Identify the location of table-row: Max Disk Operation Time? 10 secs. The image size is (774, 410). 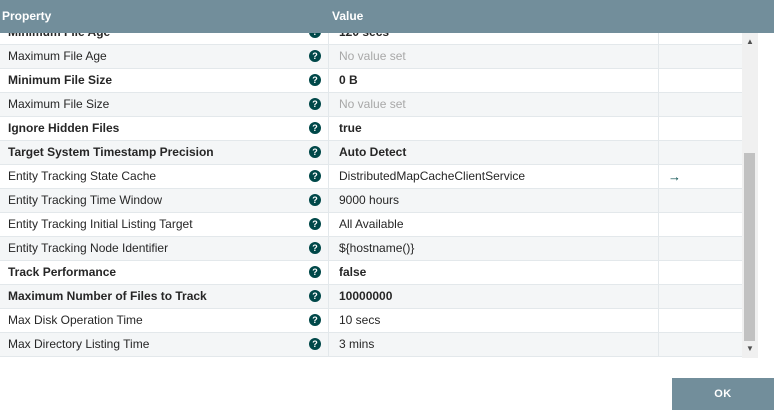
(371, 321).